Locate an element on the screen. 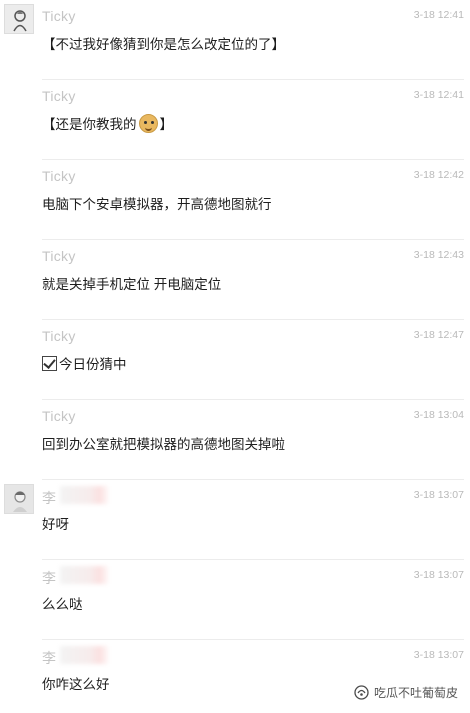  message-text: 么么哒 is located at coordinates (62, 604).